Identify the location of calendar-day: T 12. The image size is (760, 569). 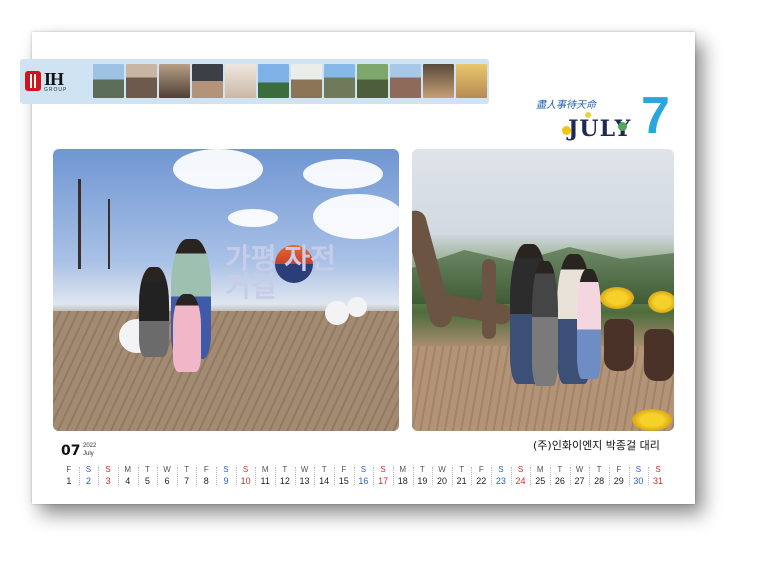
(285, 476).